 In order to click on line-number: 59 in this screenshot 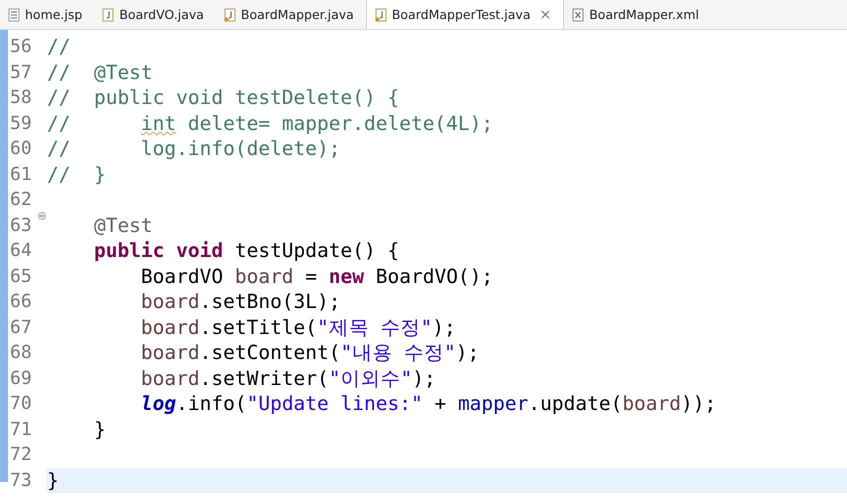, I will do `click(20, 123)`.